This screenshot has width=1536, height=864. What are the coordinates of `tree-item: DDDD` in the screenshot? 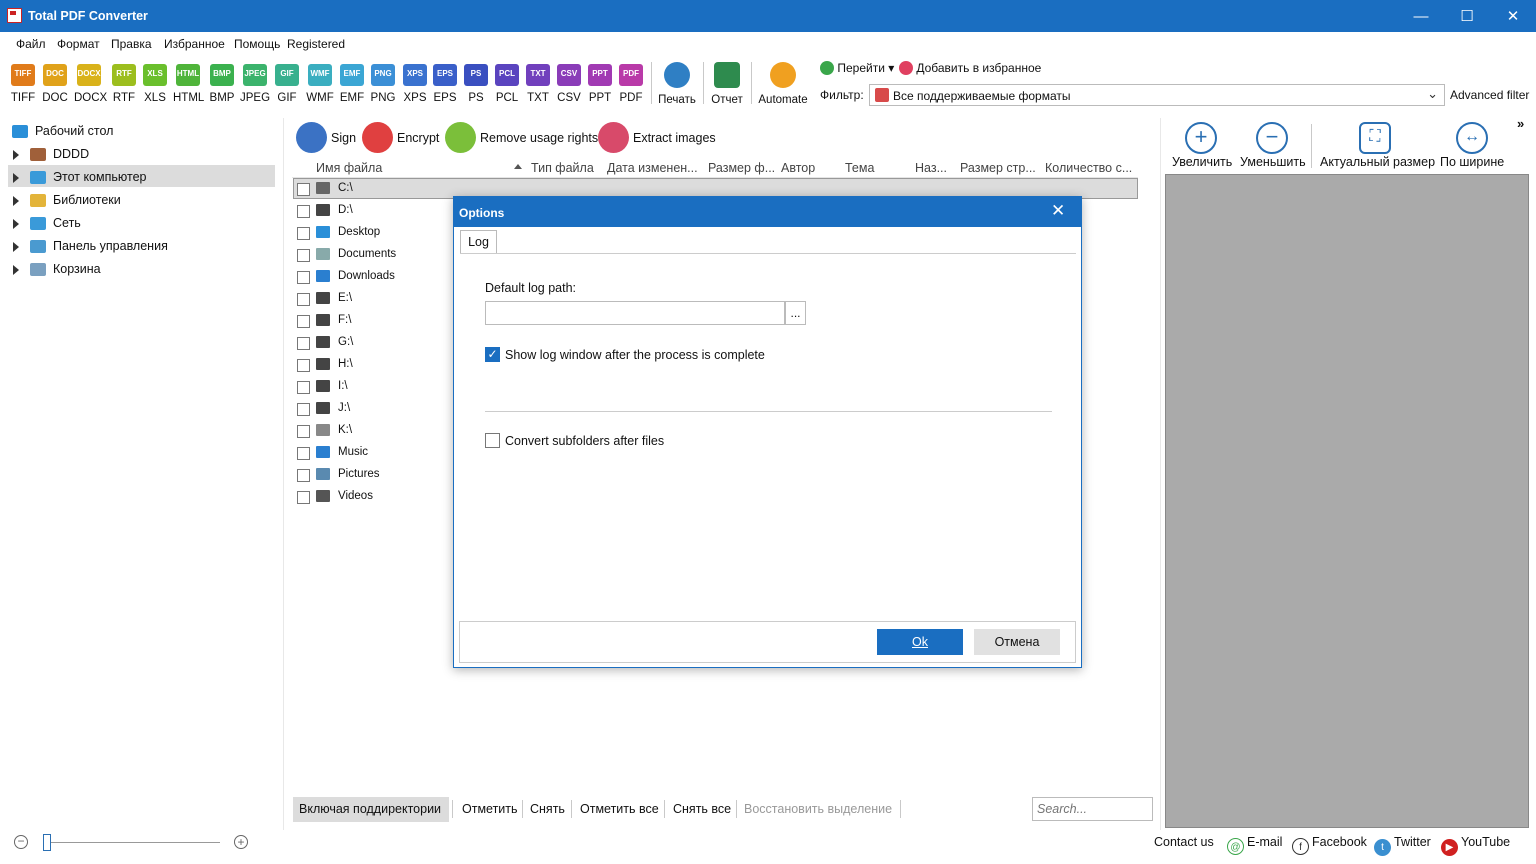 It's located at (142, 156).